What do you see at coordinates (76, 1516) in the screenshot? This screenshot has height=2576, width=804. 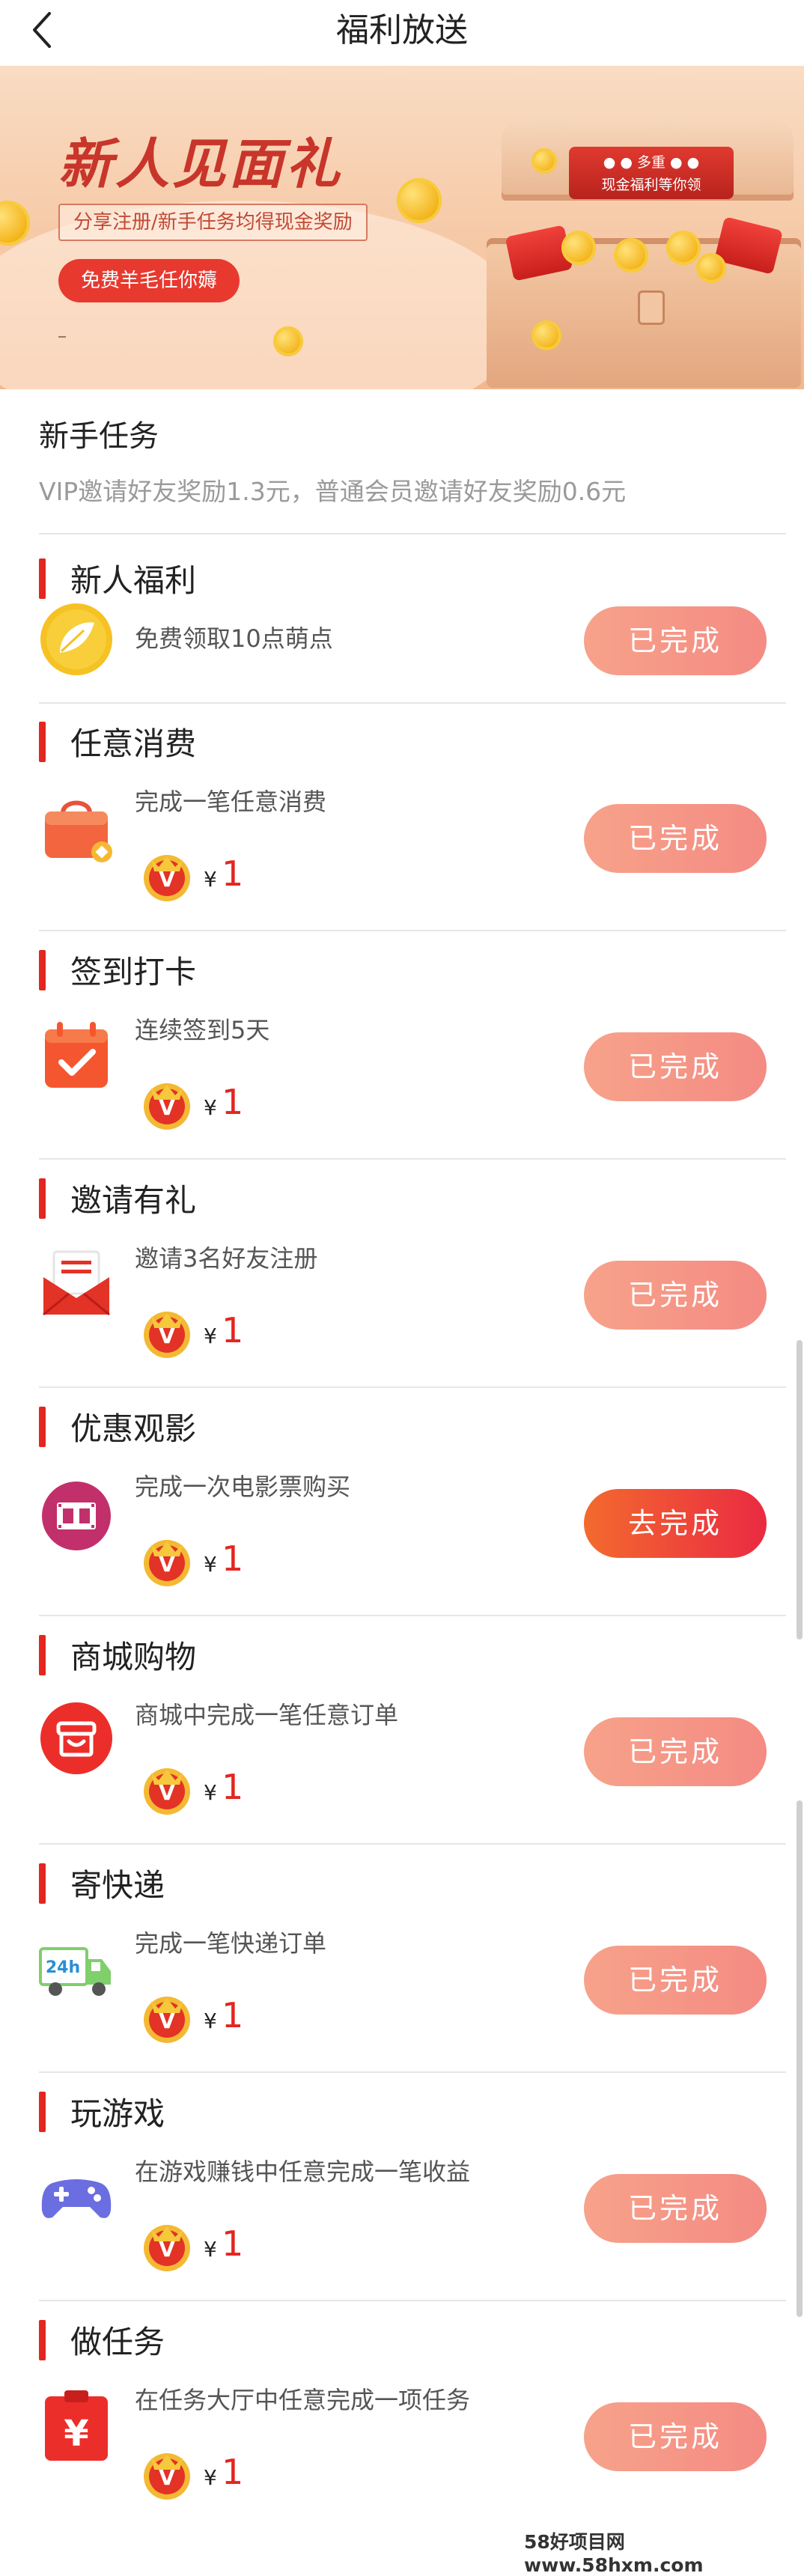 I see `film-icon` at bounding box center [76, 1516].